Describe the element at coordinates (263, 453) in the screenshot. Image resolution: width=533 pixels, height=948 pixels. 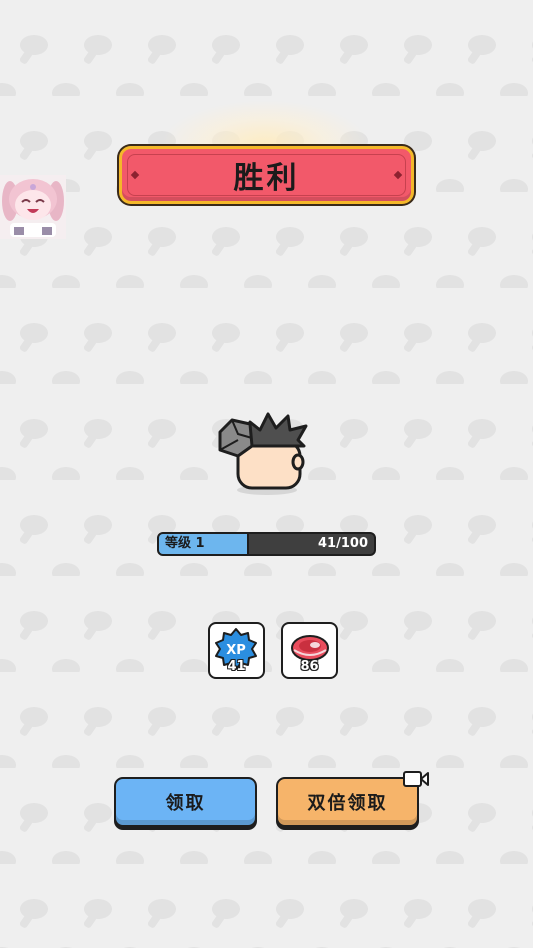
I see `hero-character` at that location.